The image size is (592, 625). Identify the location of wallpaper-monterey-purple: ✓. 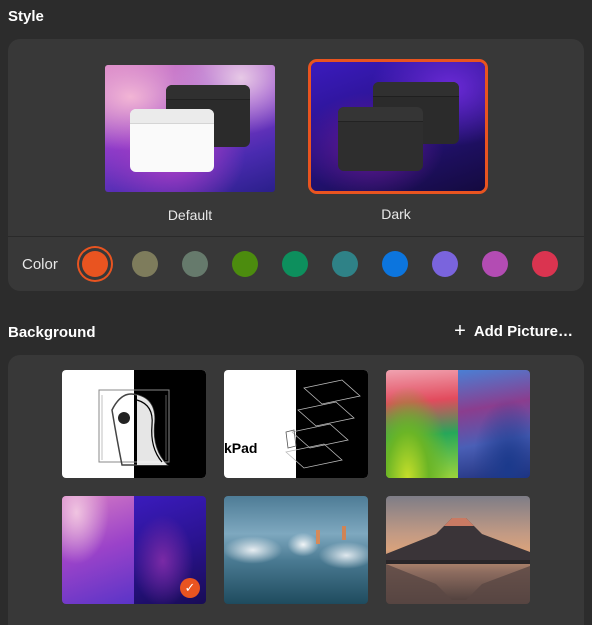
(134, 550).